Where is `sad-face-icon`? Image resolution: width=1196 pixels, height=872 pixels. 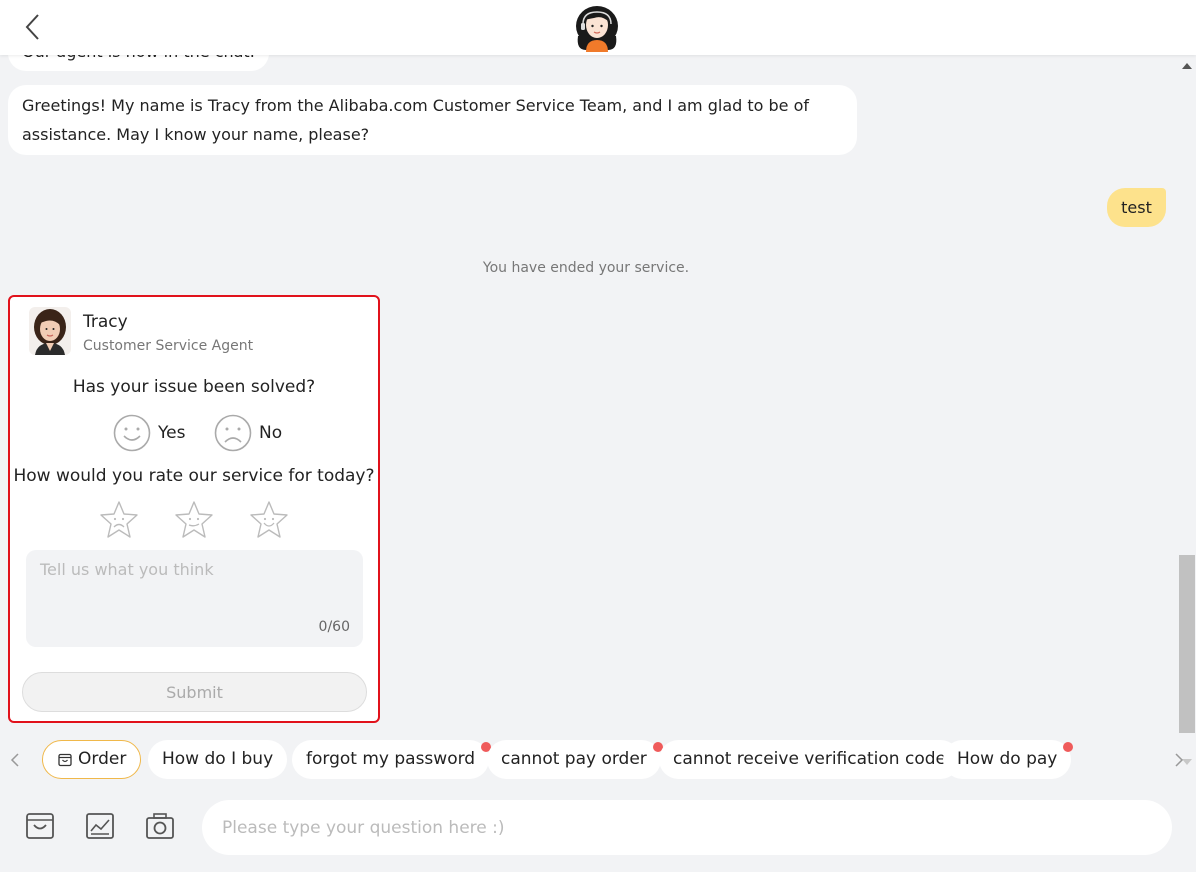 sad-face-icon is located at coordinates (233, 433).